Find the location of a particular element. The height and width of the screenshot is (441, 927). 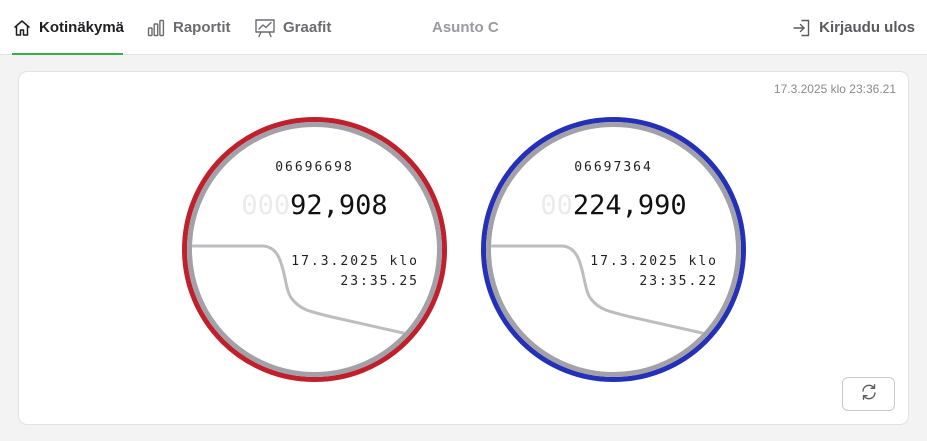

meter-serial-number: 06696698 is located at coordinates (314, 167).